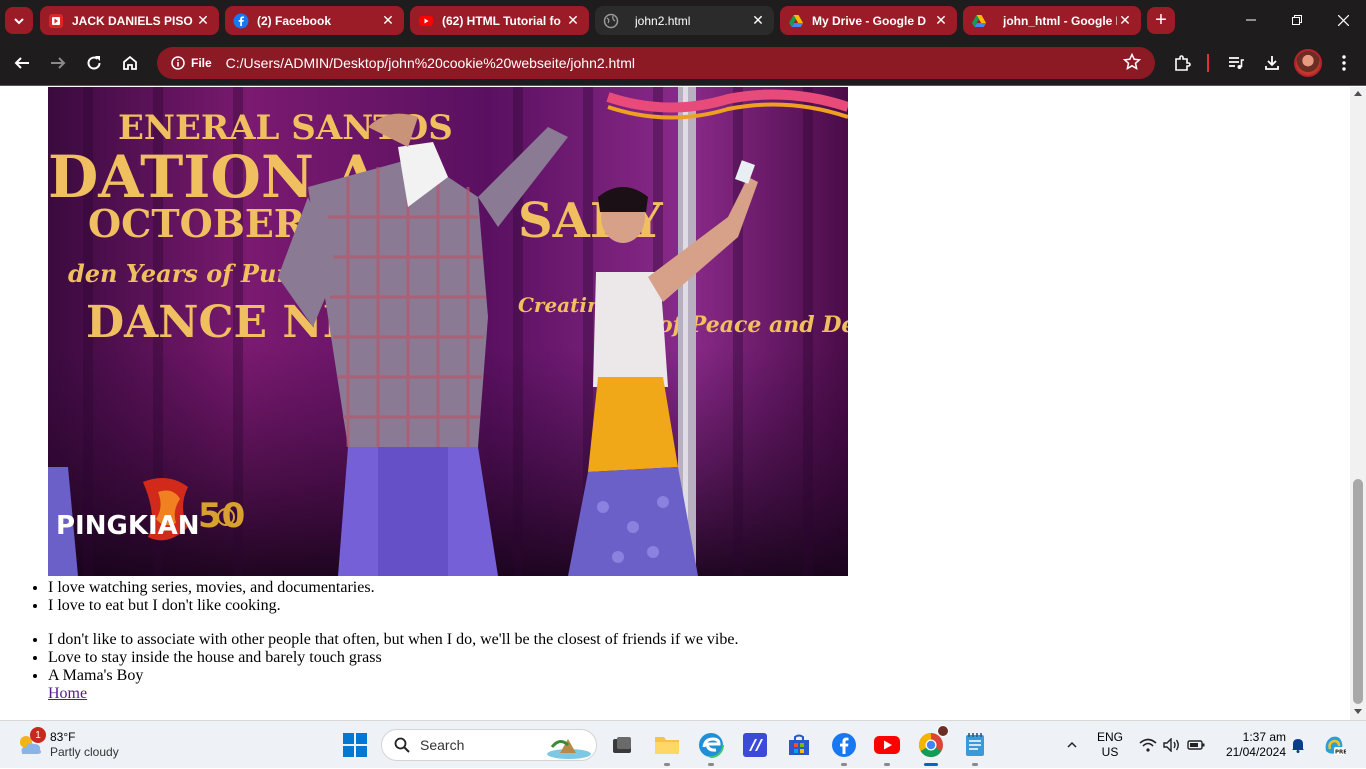 This screenshot has height=769, width=1366. What do you see at coordinates (442, 745) in the screenshot?
I see `search-placeholder: Search` at bounding box center [442, 745].